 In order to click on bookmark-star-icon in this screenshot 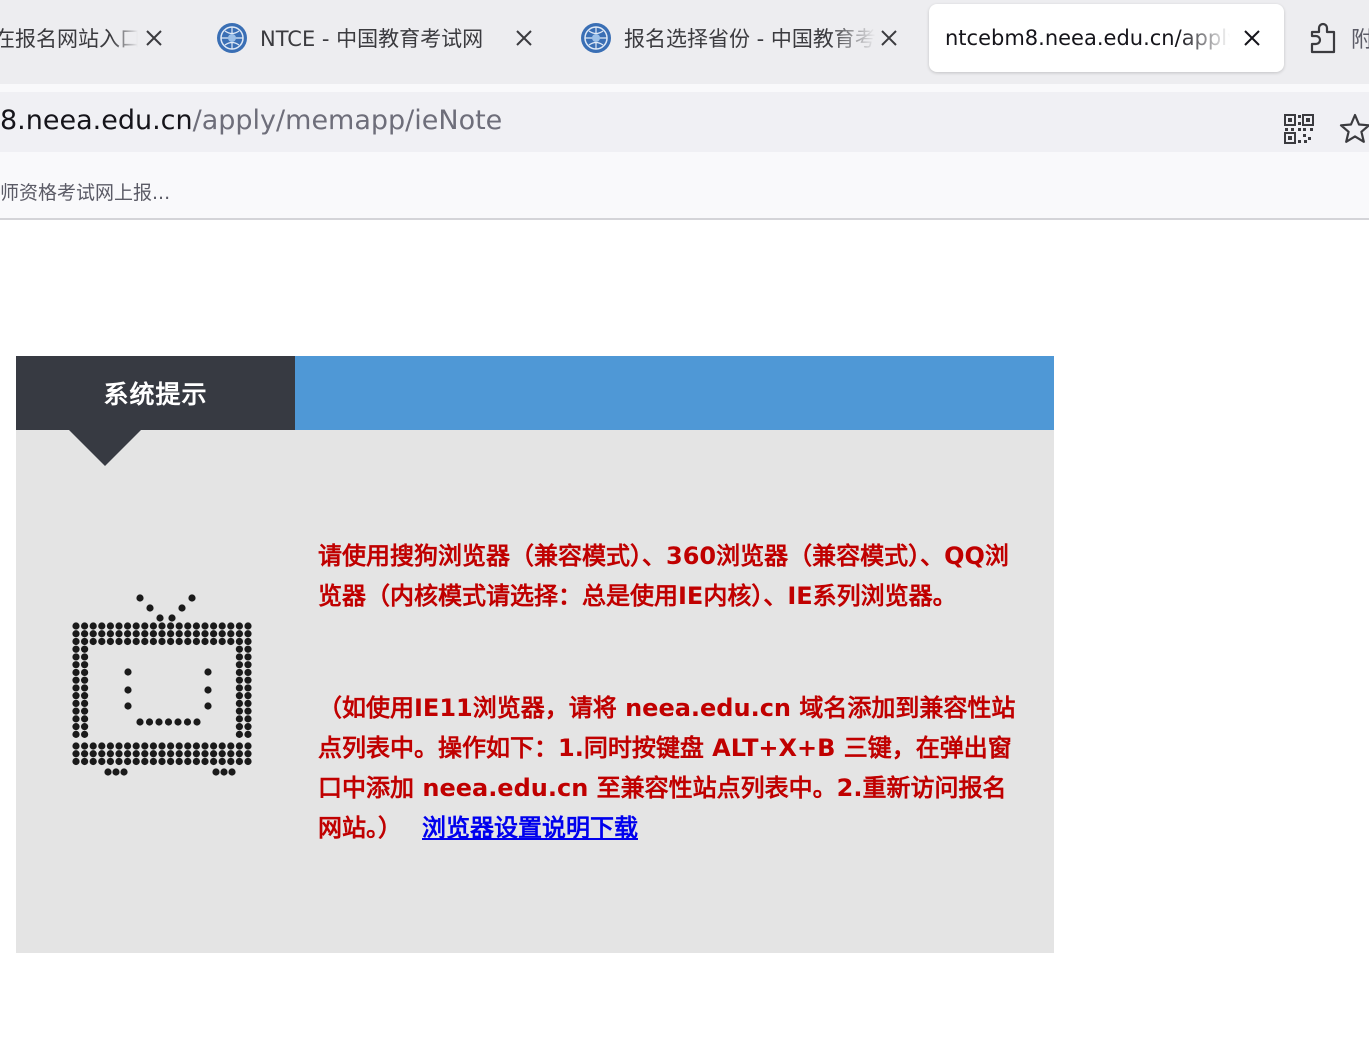, I will do `click(1353, 129)`.